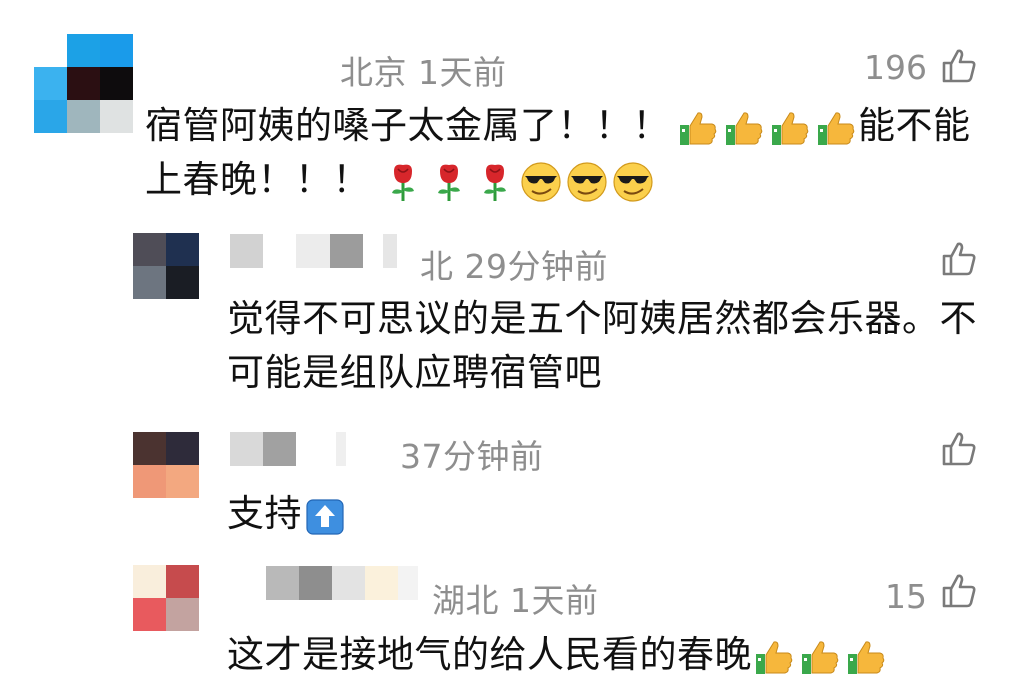 This screenshot has height=695, width=1024. I want to click on comment-meta: 北 29分钟前, so click(514, 266).